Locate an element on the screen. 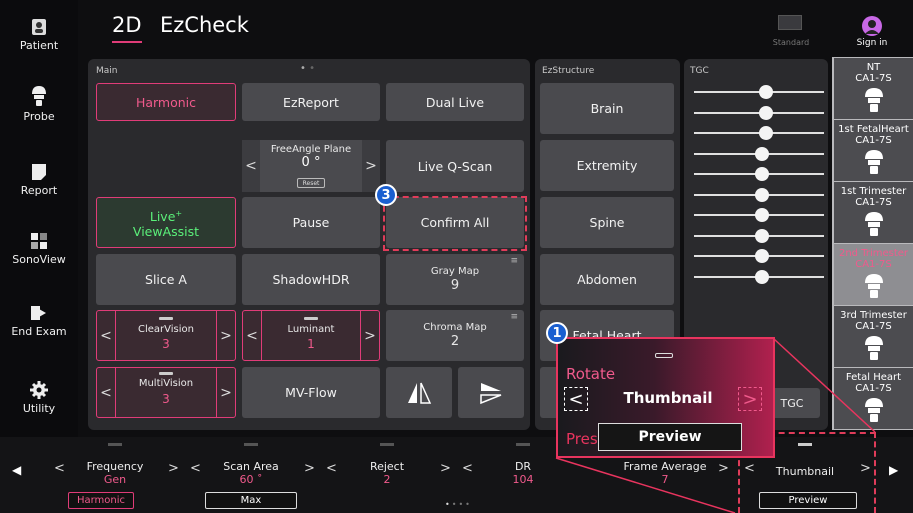  zoom-callout: Rotate < Thumbnail > Press Preview is located at coordinates (665, 397).